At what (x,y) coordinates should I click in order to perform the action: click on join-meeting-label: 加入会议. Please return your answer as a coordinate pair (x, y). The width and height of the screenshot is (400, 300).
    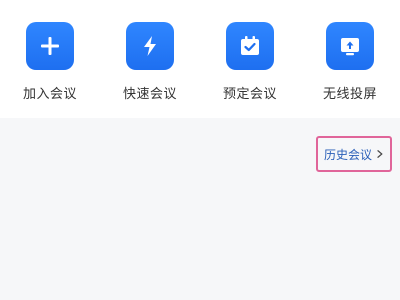
    Looking at the image, I should click on (49, 94).